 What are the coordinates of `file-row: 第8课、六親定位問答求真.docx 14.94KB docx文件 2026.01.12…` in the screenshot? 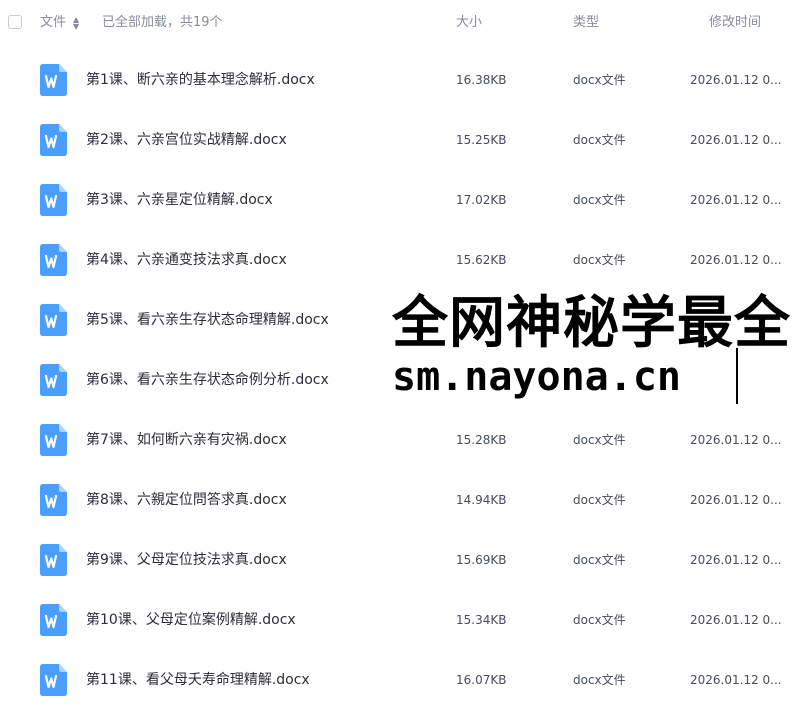 It's located at (397, 500).